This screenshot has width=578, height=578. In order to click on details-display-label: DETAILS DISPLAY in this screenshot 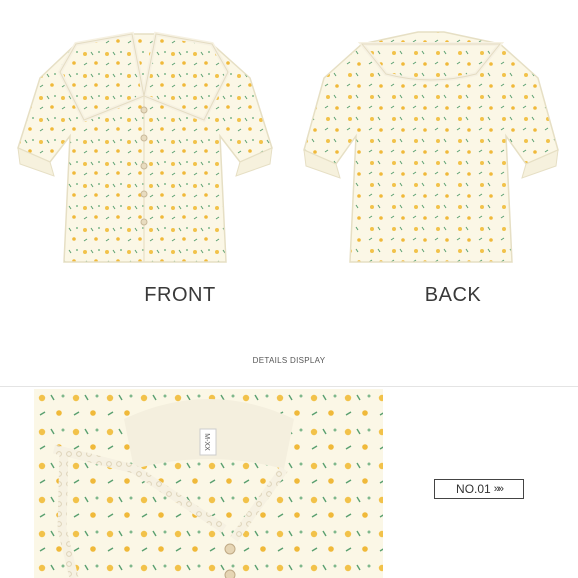, I will do `click(289, 360)`.